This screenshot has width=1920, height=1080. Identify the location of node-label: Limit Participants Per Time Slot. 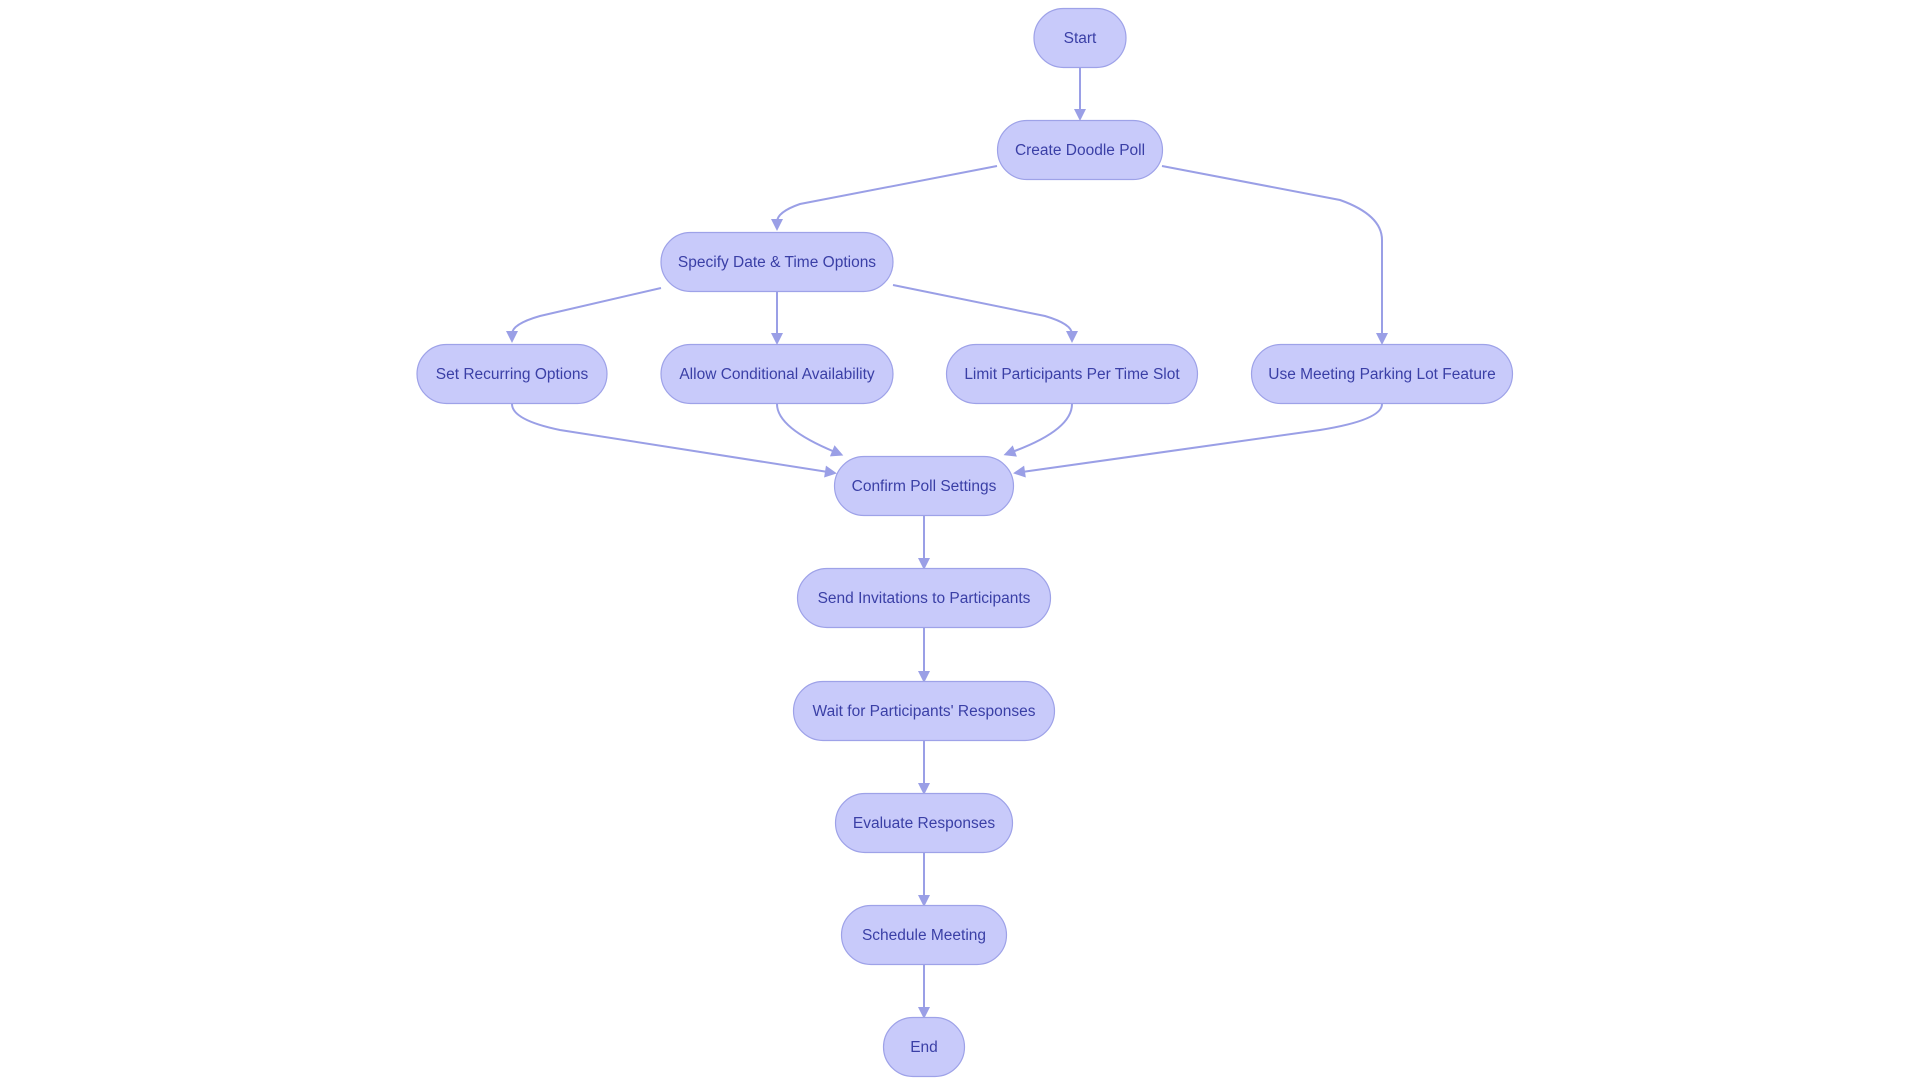
(1072, 374).